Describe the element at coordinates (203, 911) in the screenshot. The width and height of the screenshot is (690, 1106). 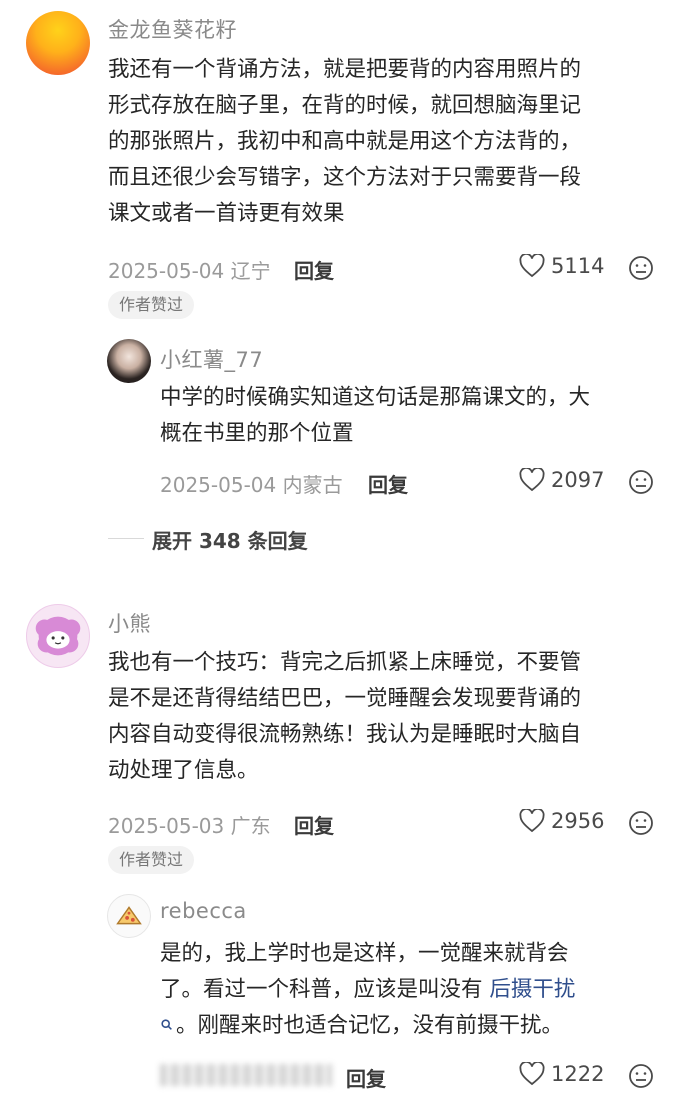
I see `reply-username: rebecca` at that location.